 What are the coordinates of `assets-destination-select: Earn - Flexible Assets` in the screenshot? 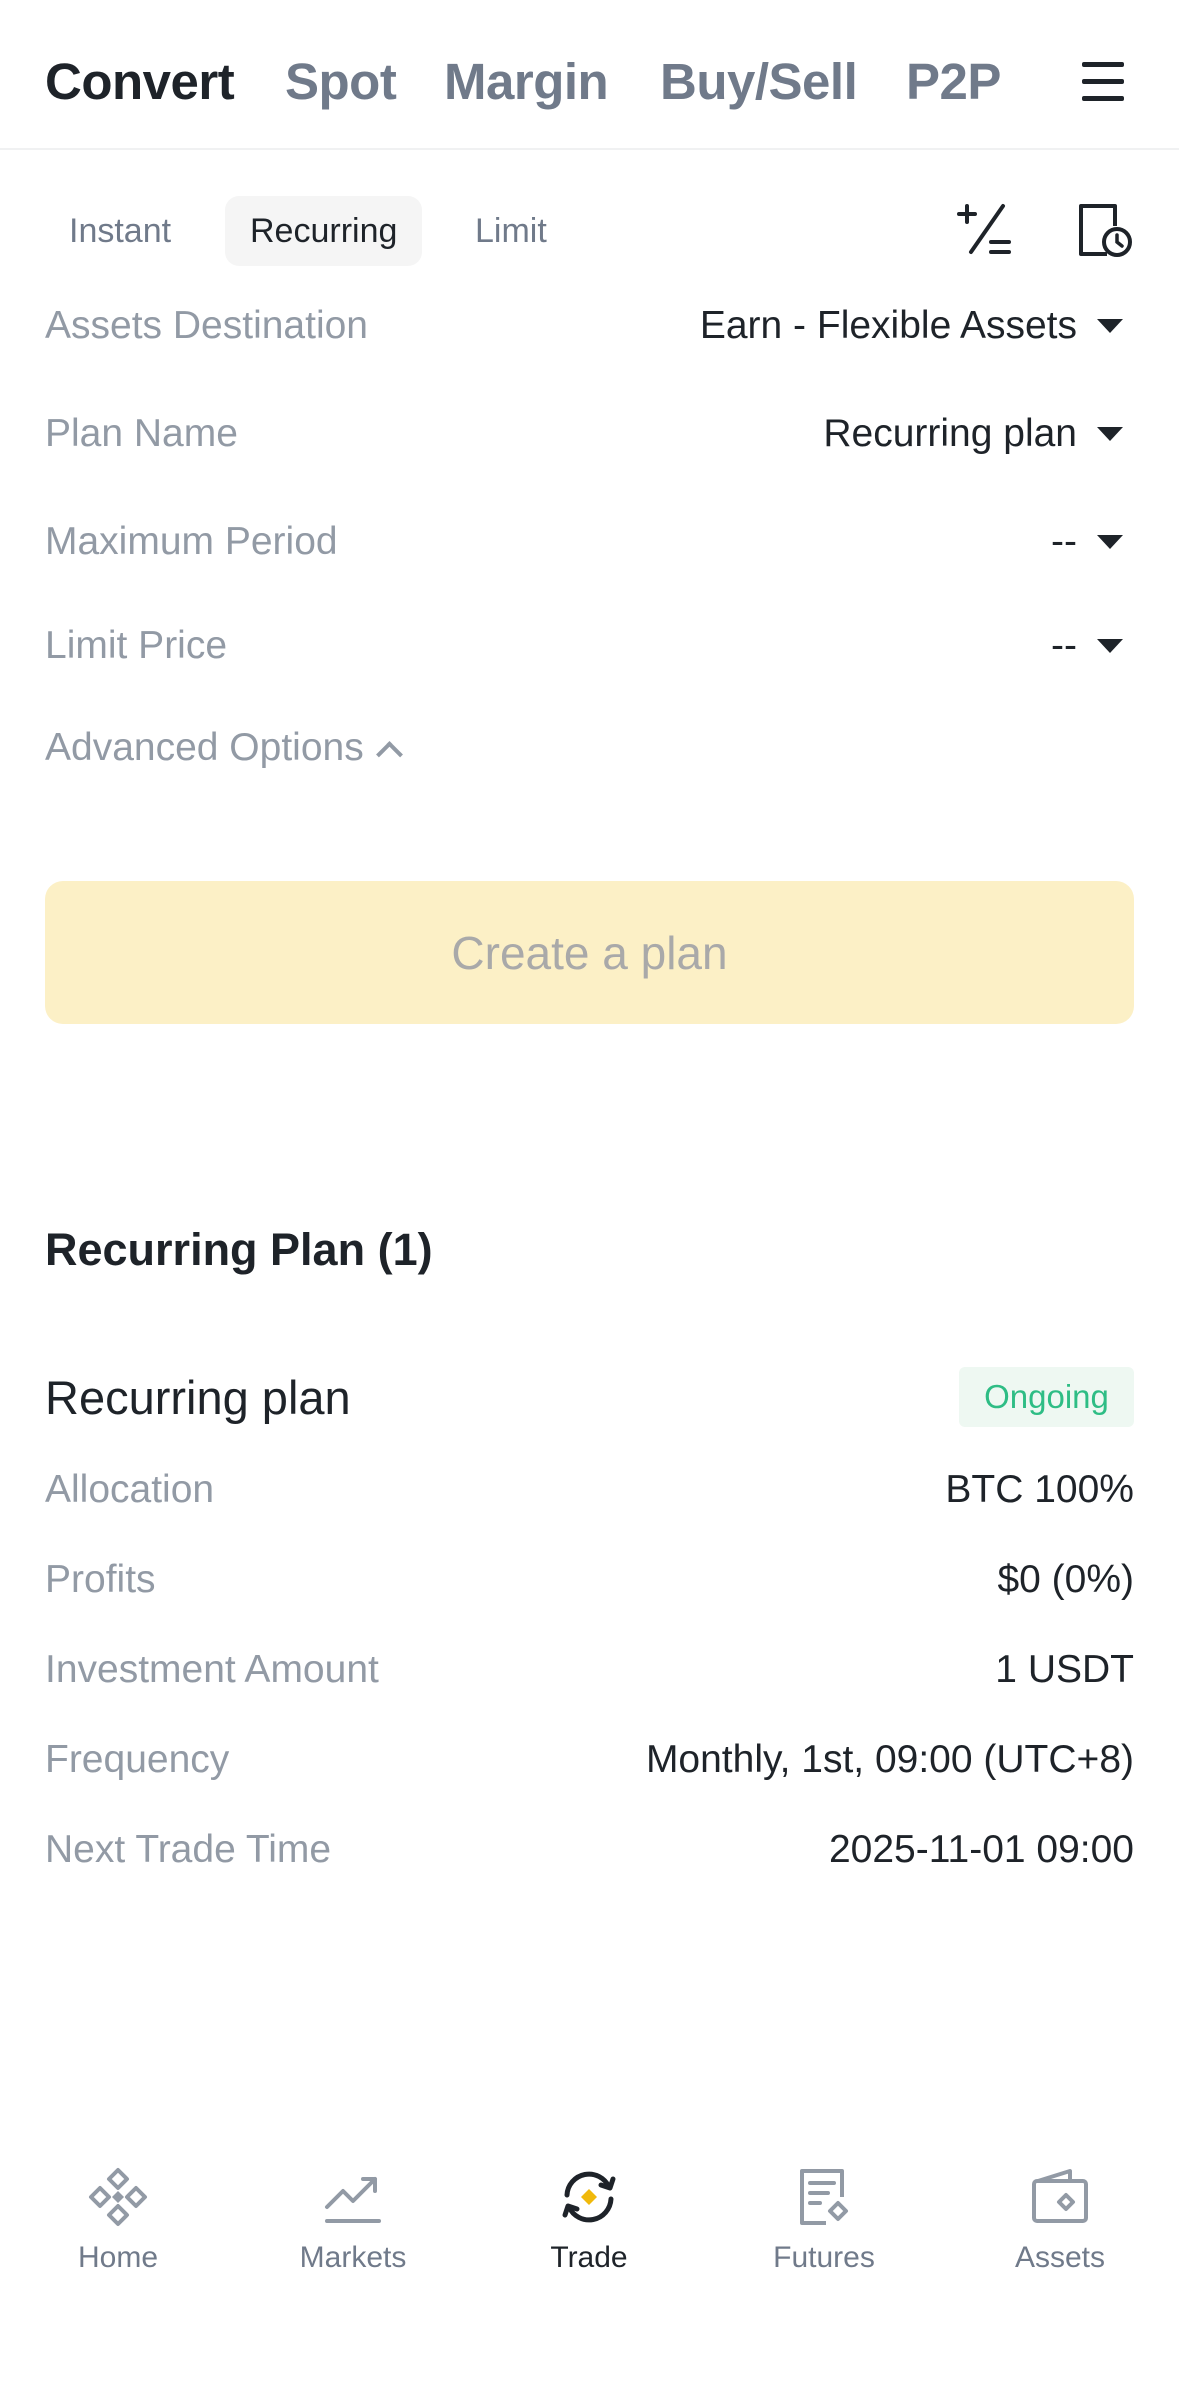 It's located at (911, 326).